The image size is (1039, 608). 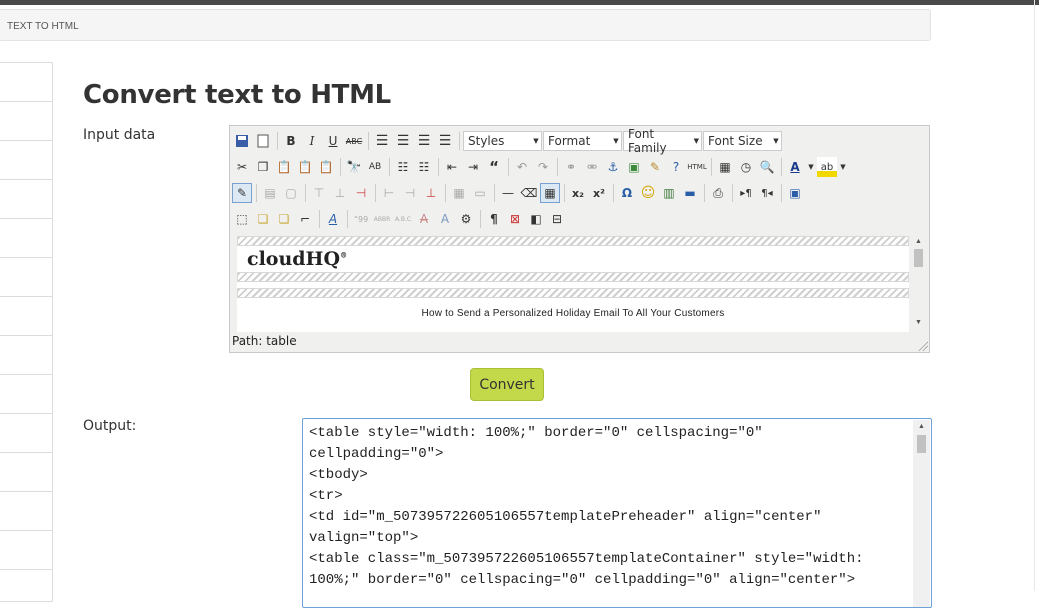 I want to click on redo-icon: ↷, so click(x=543, y=167).